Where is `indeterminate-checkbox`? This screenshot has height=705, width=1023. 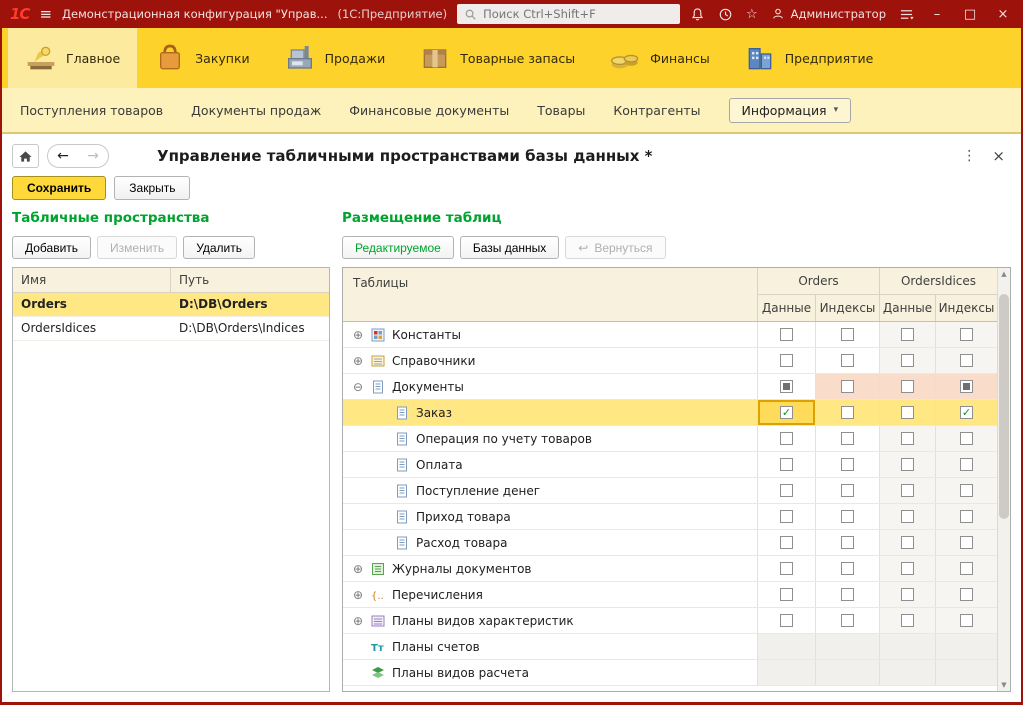 indeterminate-checkbox is located at coordinates (786, 386).